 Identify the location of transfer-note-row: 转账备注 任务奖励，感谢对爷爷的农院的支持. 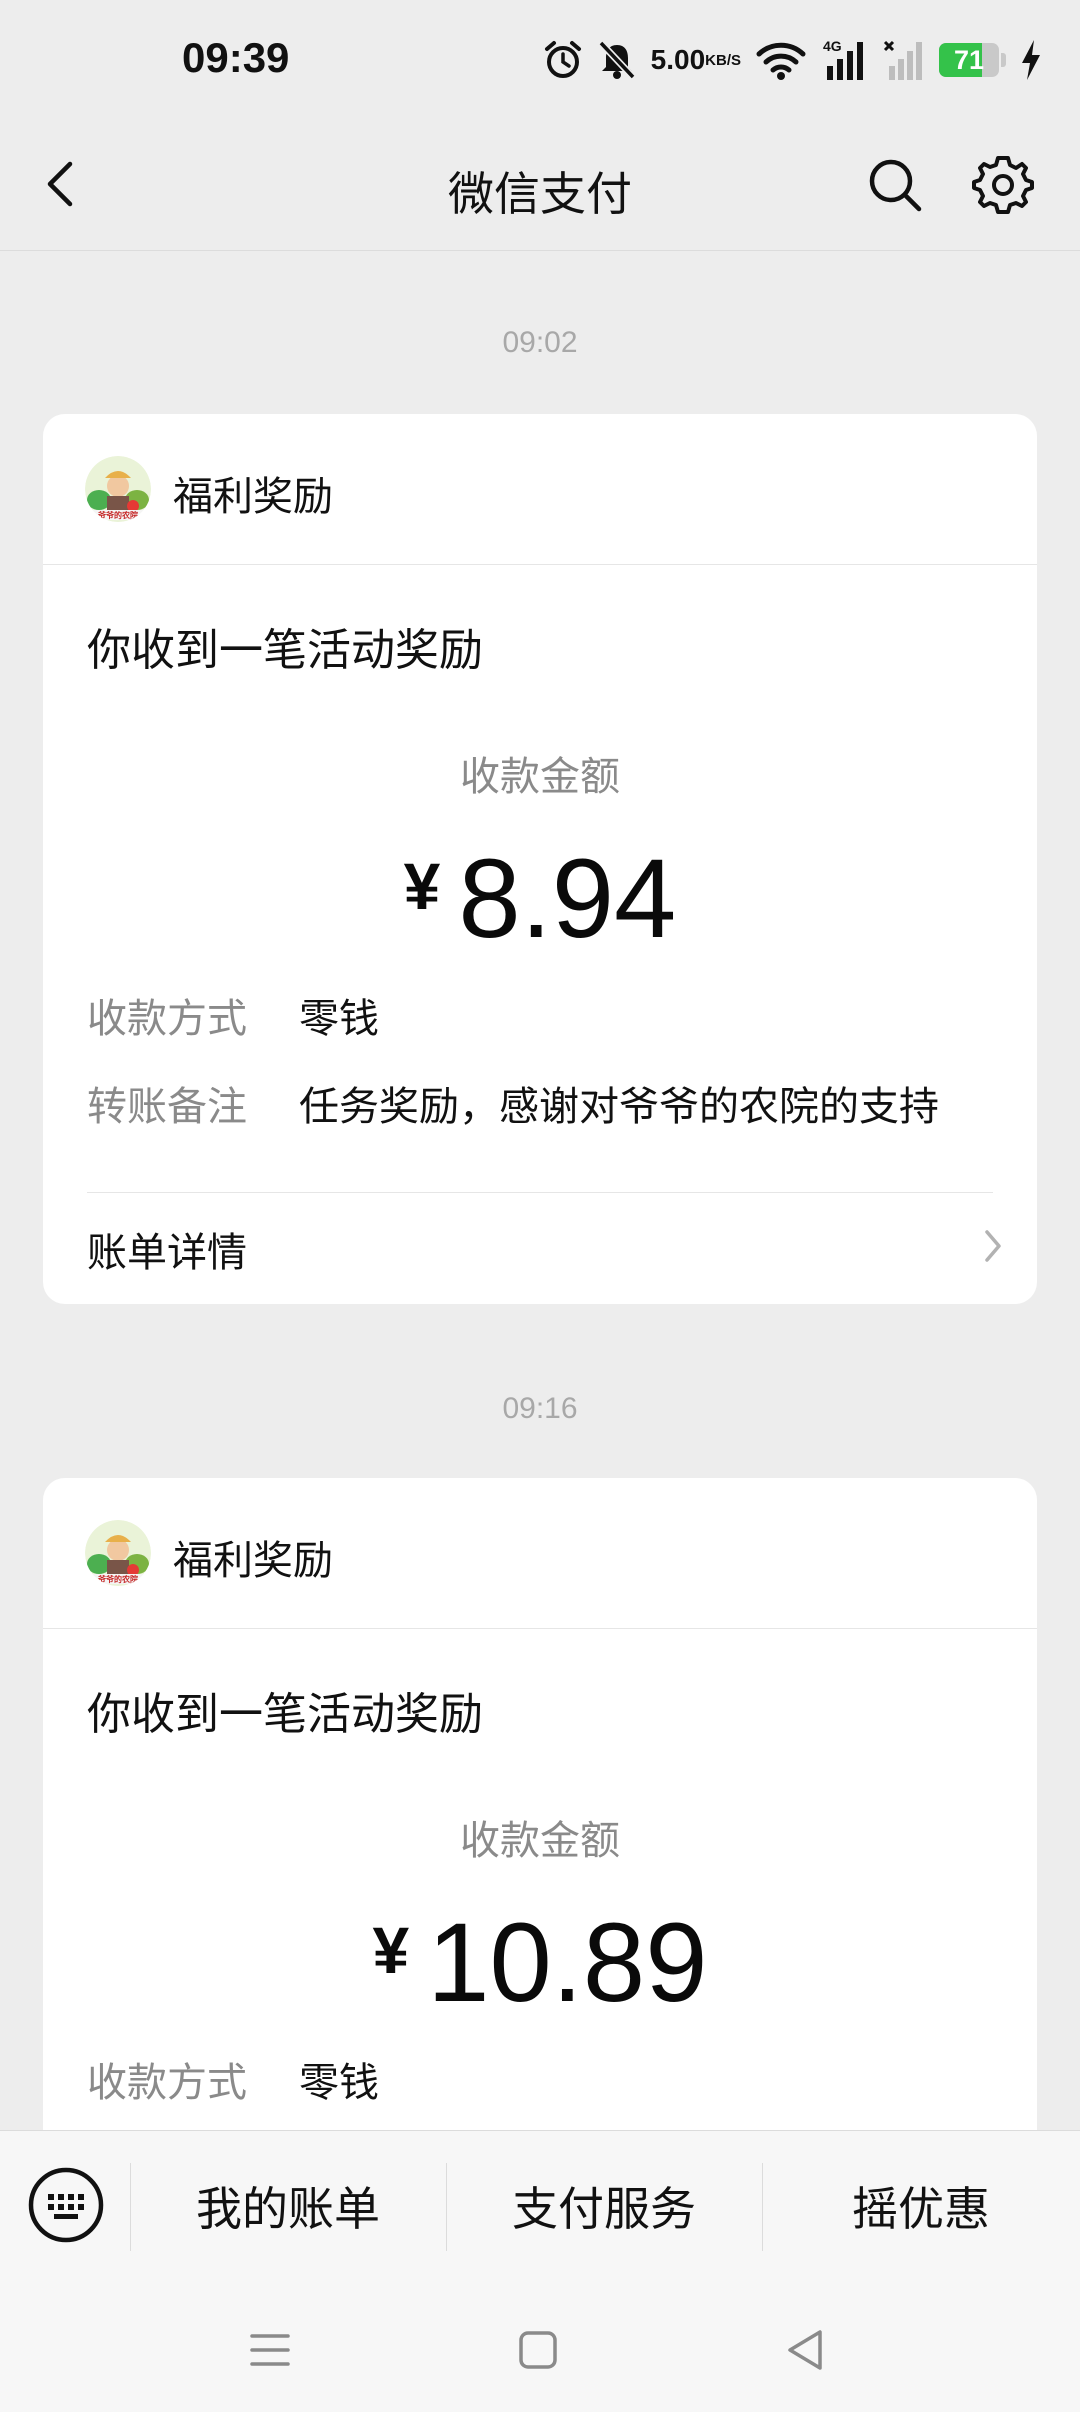
(513, 1103).